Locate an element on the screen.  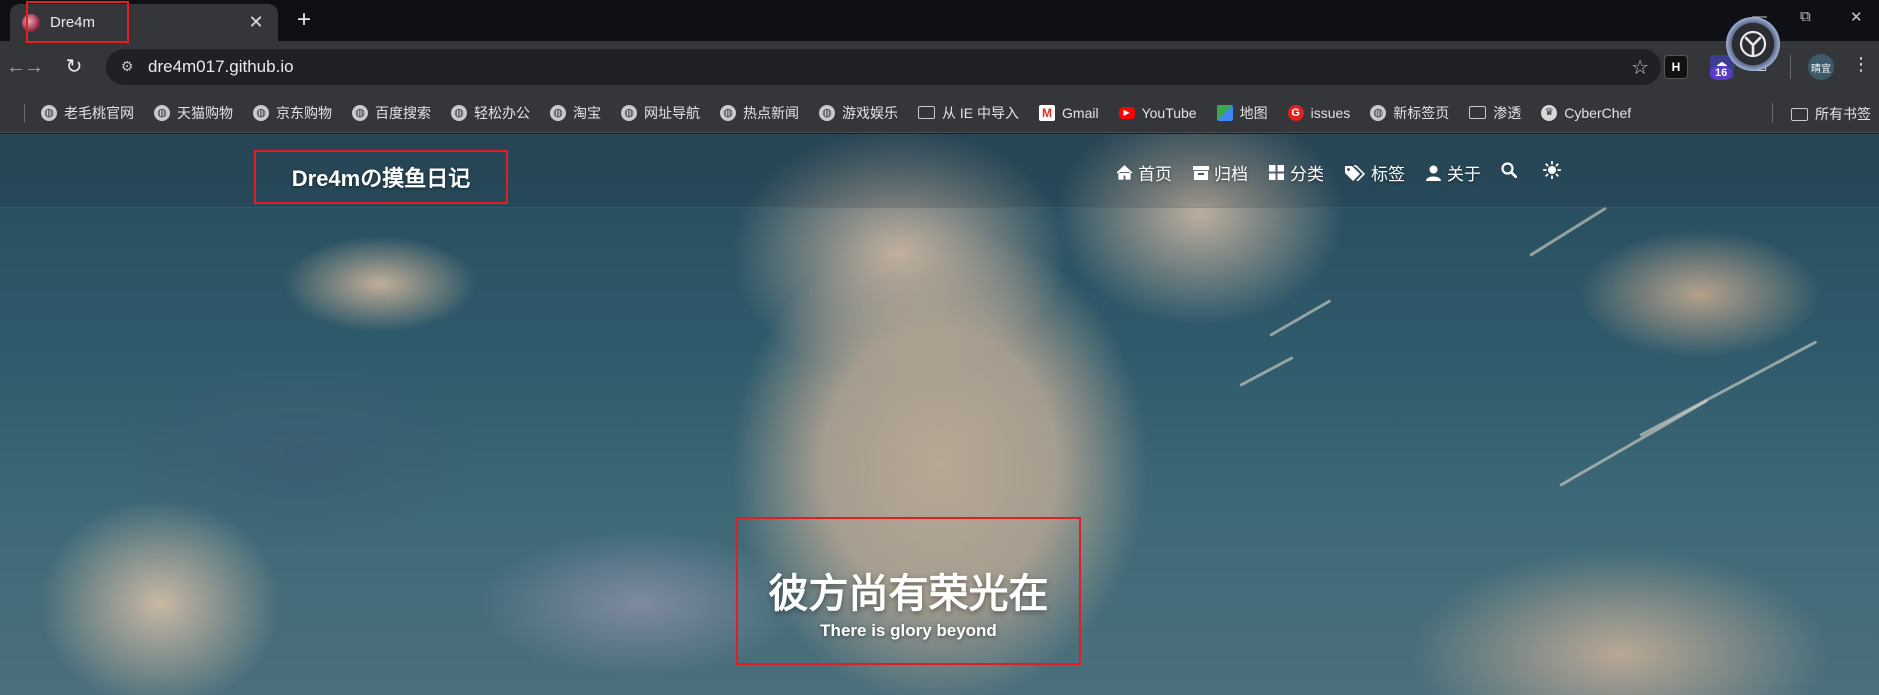
bookmark-item: ◍ 游戏娱乐 is located at coordinates (858, 113).